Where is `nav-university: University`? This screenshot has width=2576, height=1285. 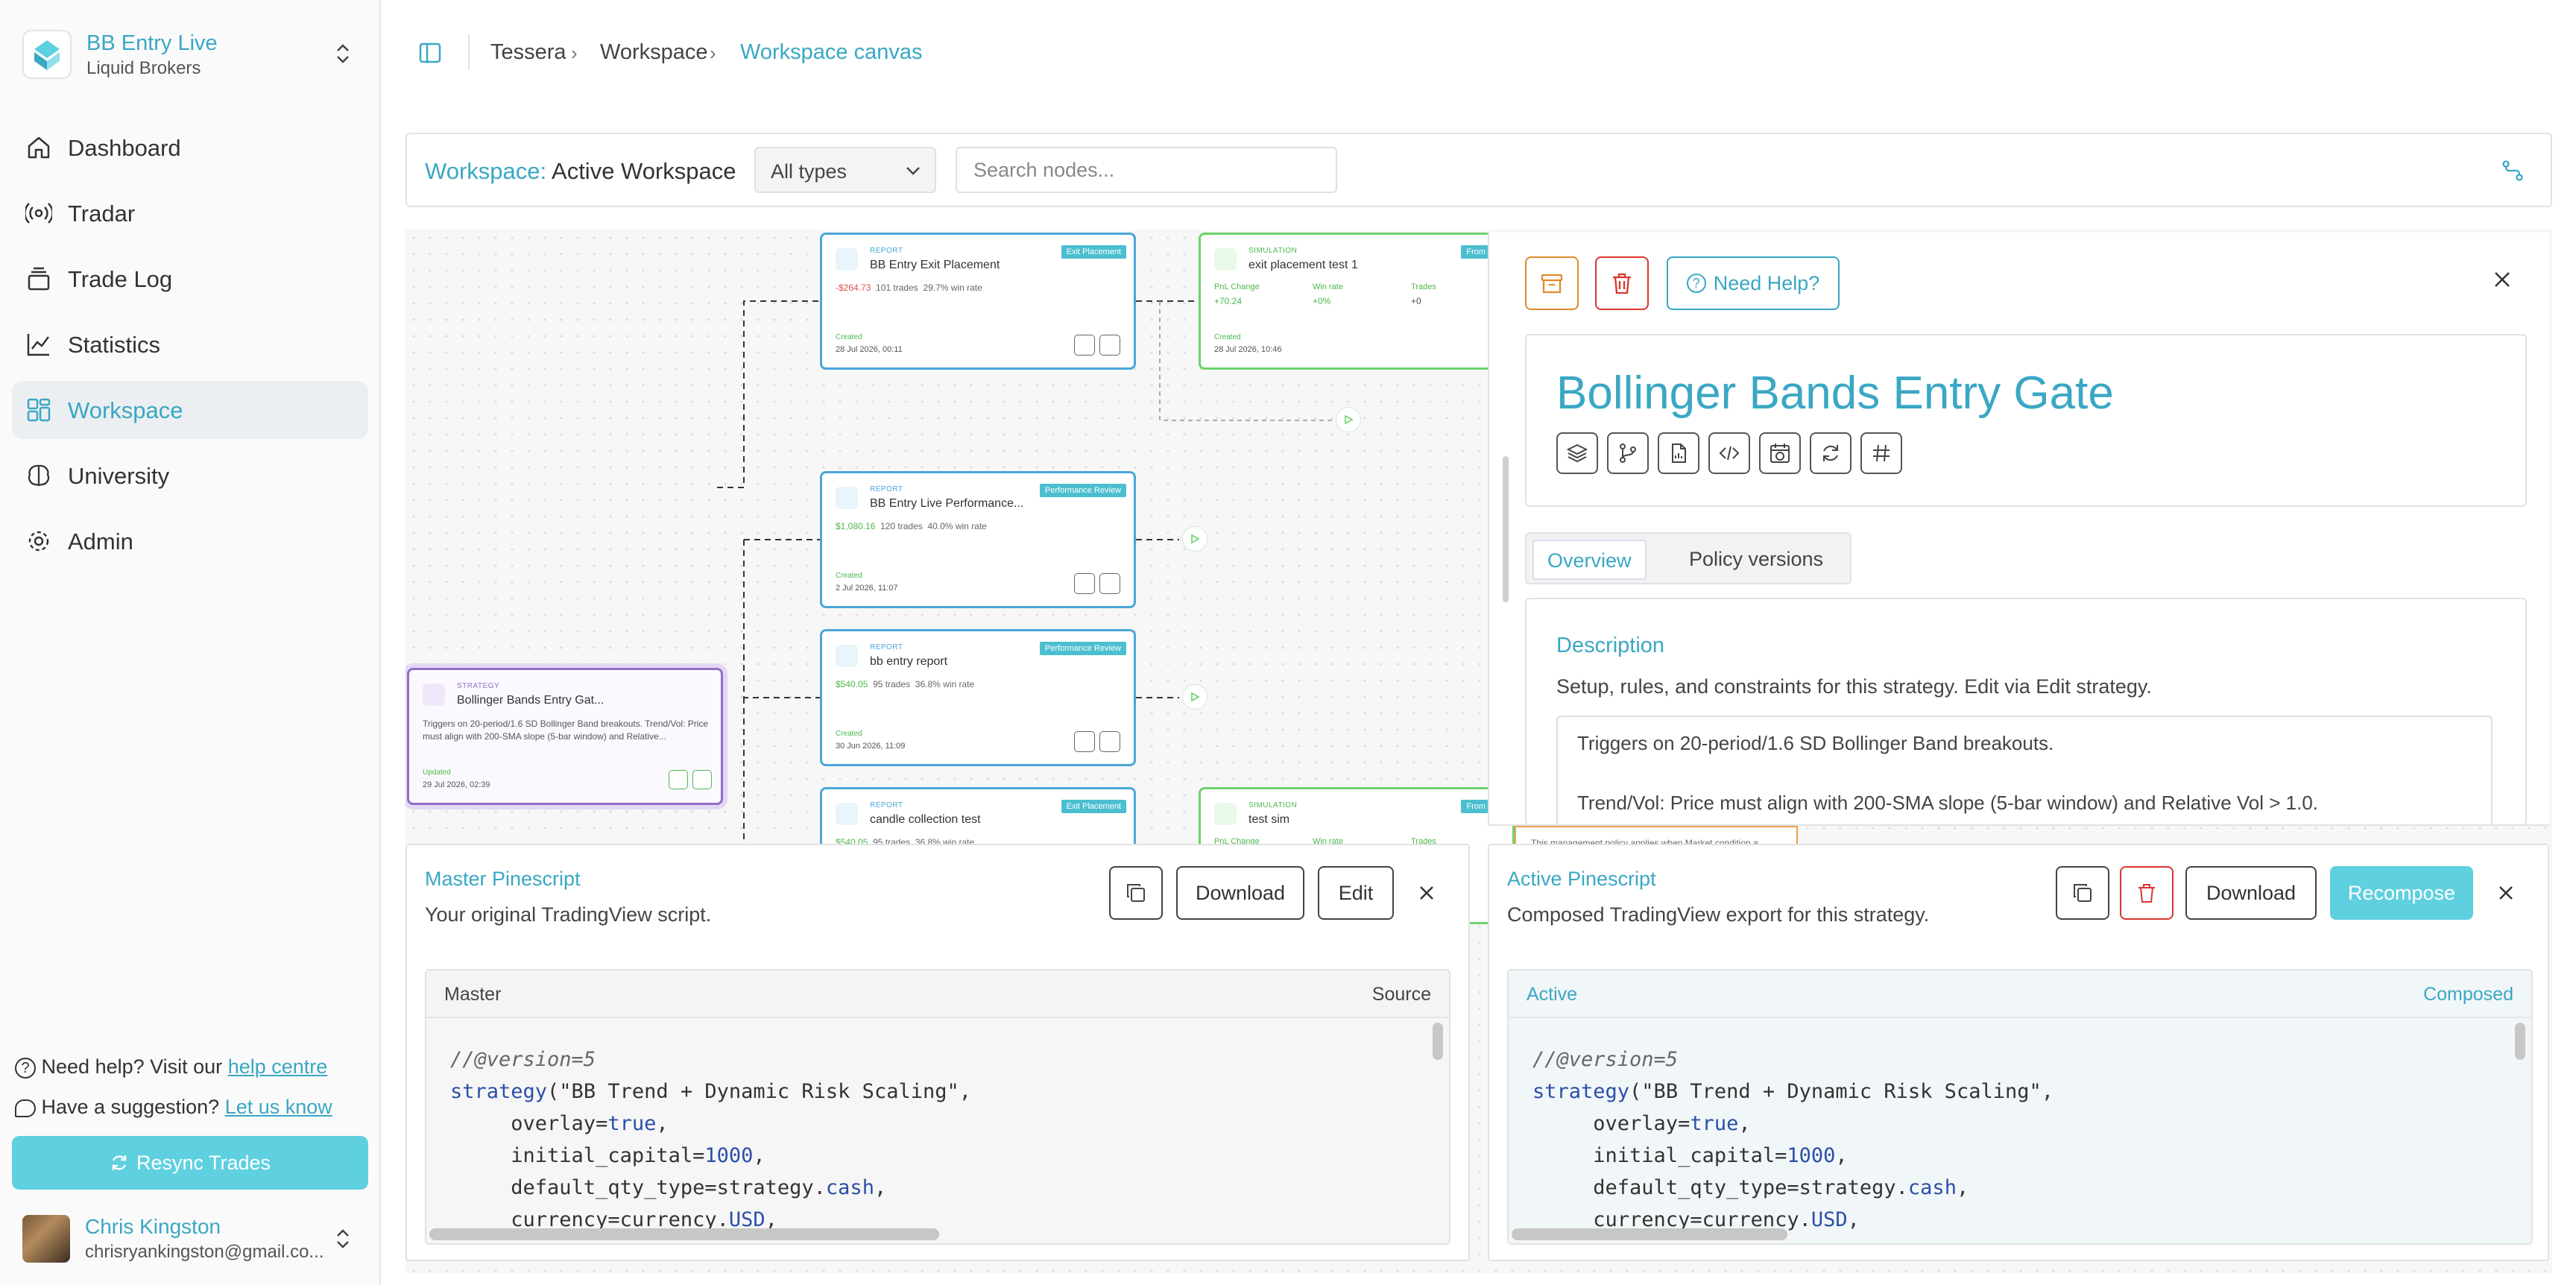 nav-university: University is located at coordinates (190, 475).